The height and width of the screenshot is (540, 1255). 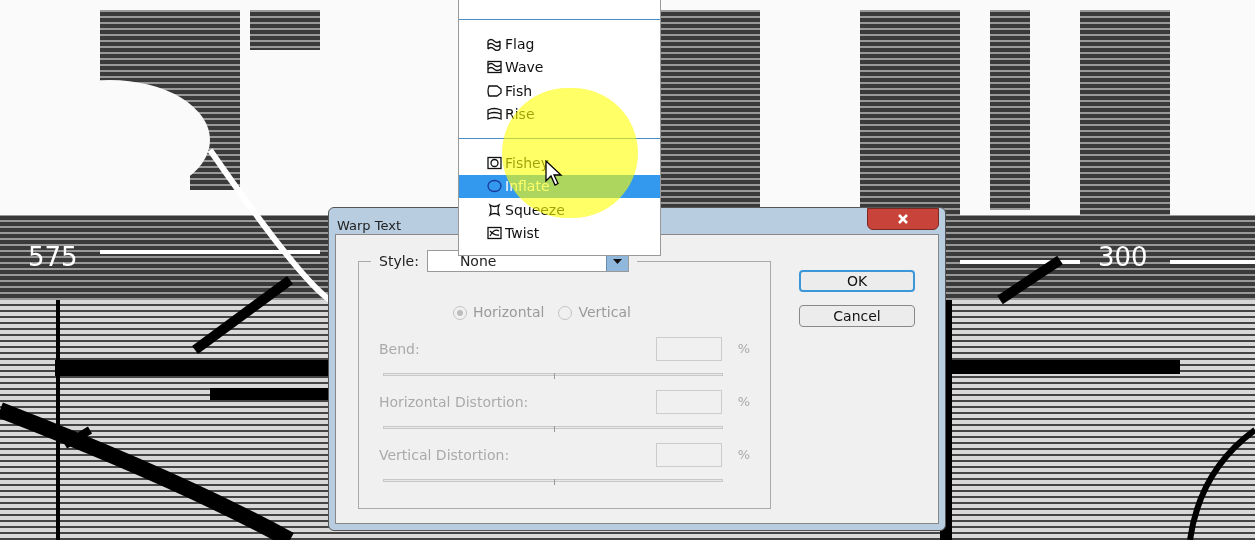 I want to click on flag-warp-icon, so click(x=494, y=43).